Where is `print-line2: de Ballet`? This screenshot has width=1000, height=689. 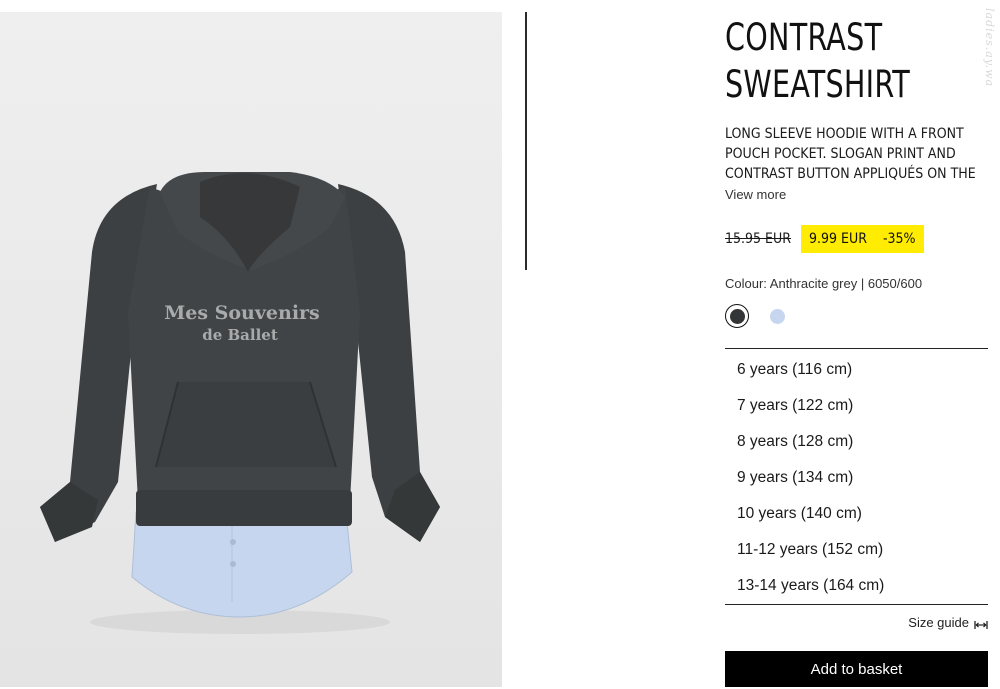 print-line2: de Ballet is located at coordinates (240, 335).